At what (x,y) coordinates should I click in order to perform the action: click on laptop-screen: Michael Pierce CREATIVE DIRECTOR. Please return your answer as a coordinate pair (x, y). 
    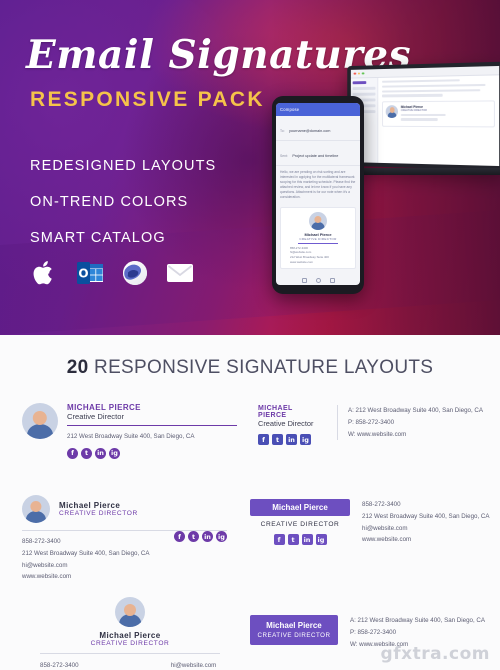
    Looking at the image, I should click on (423, 116).